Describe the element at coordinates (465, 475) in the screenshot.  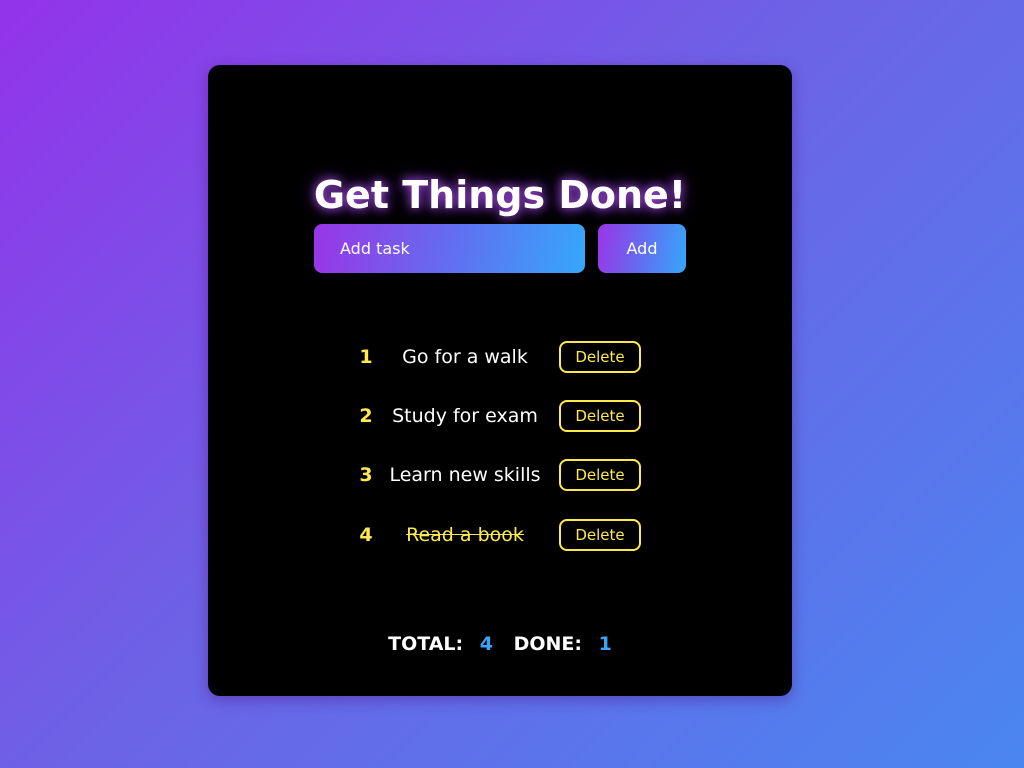
I see `task-text: Learn new skills` at that location.